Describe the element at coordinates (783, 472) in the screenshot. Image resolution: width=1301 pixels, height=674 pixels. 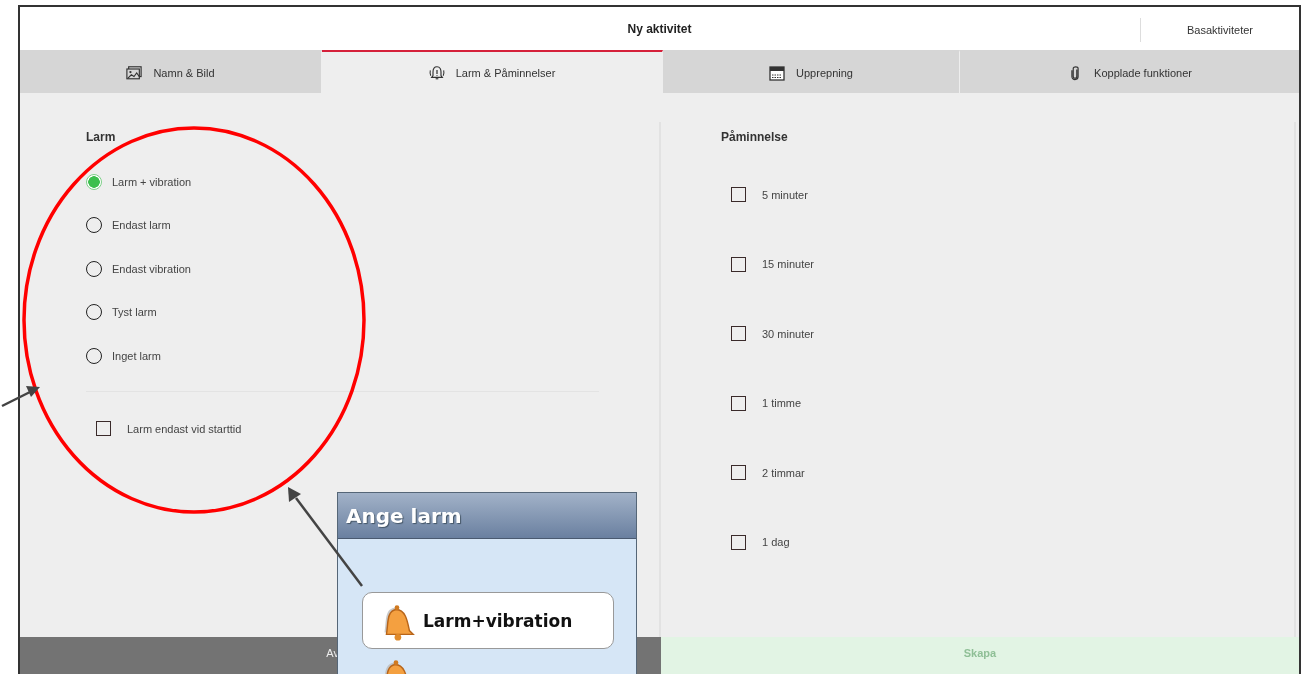
I see `checkbox-label: 2 timmar` at that location.